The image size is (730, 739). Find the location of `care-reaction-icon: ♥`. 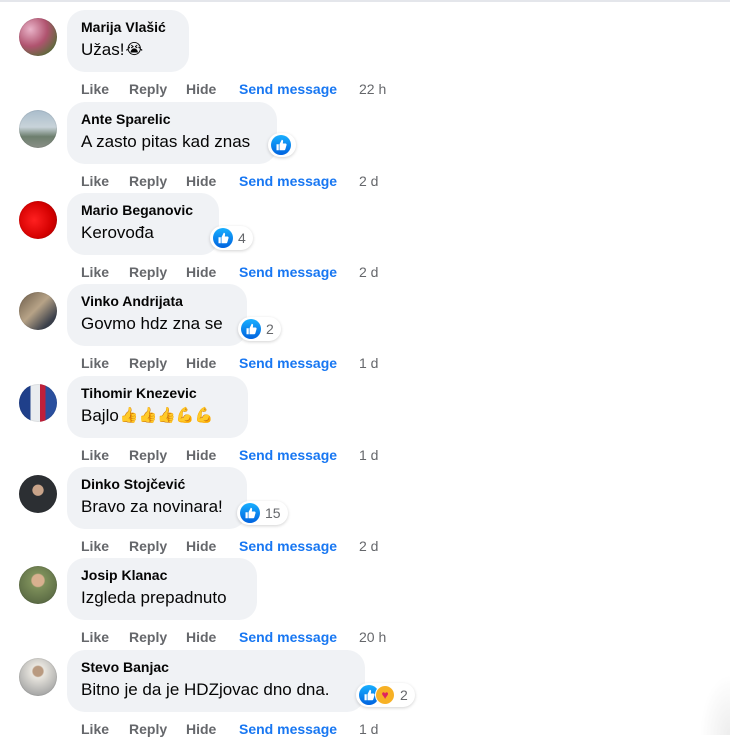

care-reaction-icon: ♥ is located at coordinates (385, 695).